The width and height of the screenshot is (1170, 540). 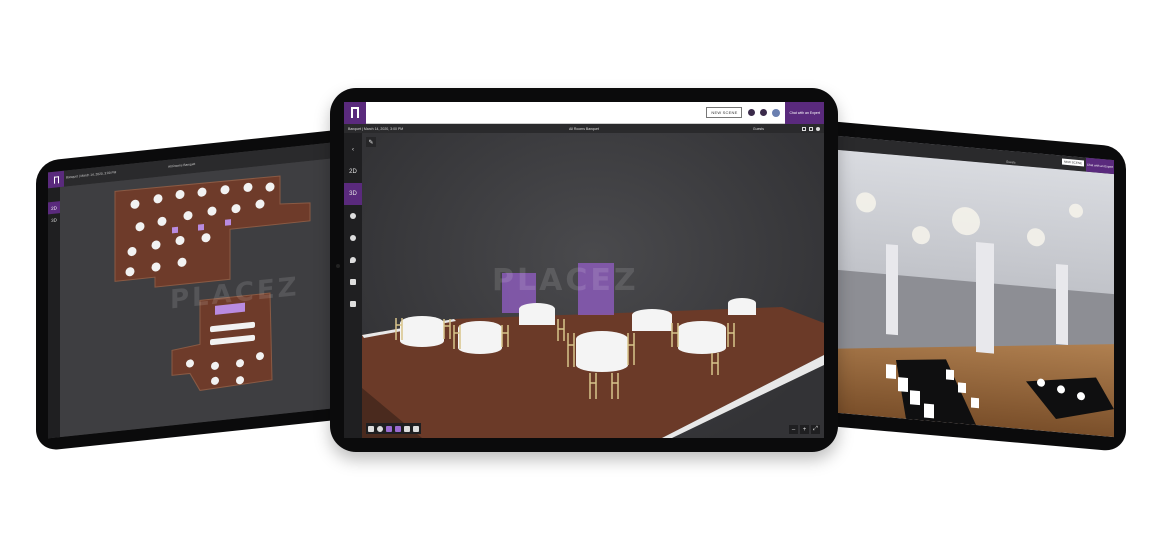 What do you see at coordinates (970, 293) in the screenshot?
I see `ballroom-photo` at bounding box center [970, 293].